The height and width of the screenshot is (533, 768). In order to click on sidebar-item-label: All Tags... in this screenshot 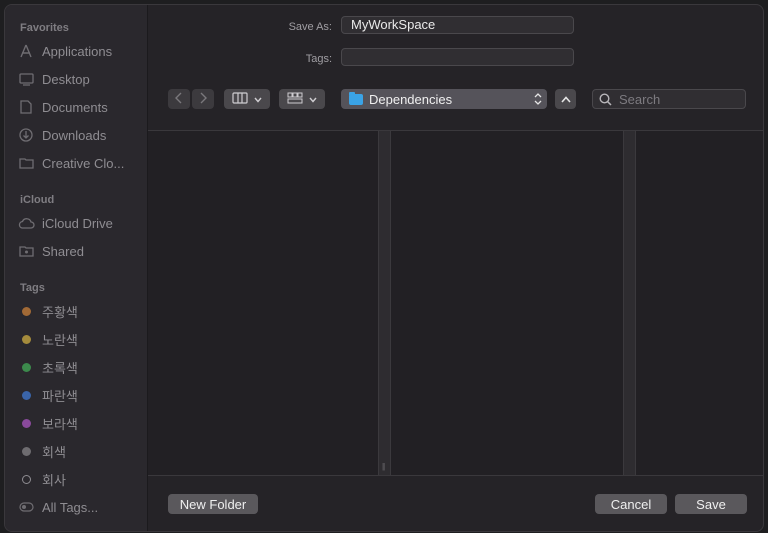, I will do `click(70, 507)`.